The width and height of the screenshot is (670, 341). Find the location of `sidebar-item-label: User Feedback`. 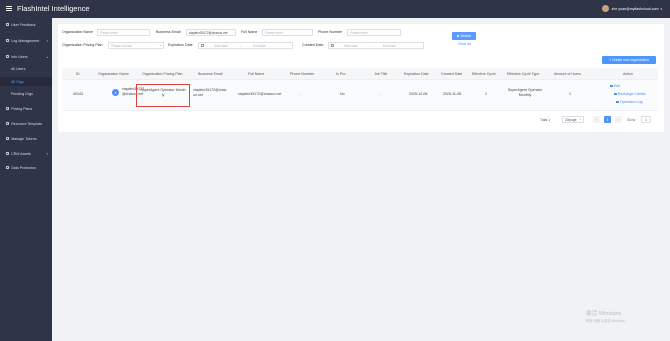

sidebar-item-label: User Feedback is located at coordinates (23, 24).